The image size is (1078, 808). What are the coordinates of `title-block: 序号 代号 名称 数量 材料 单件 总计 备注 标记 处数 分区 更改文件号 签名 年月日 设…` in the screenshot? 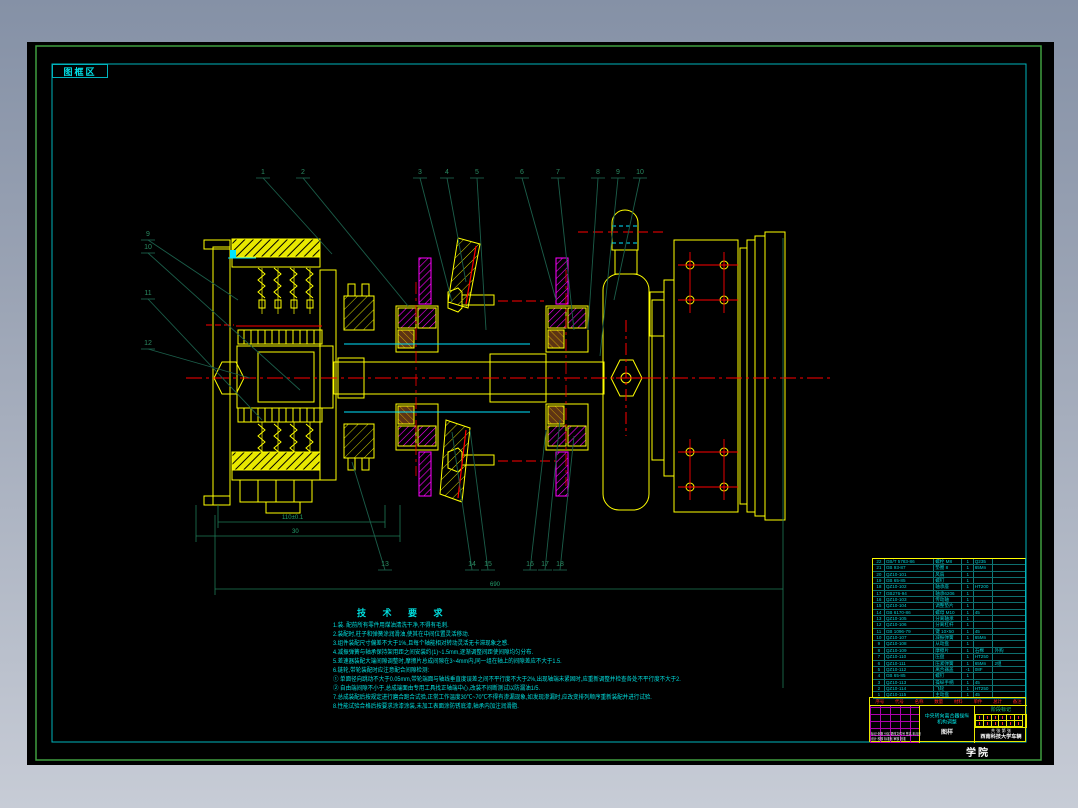 It's located at (948, 720).